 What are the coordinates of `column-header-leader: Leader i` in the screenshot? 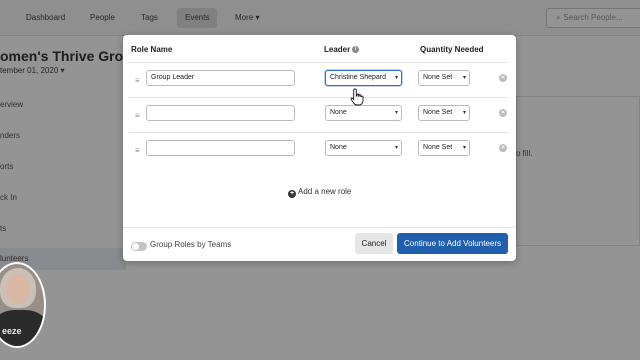 It's located at (342, 49).